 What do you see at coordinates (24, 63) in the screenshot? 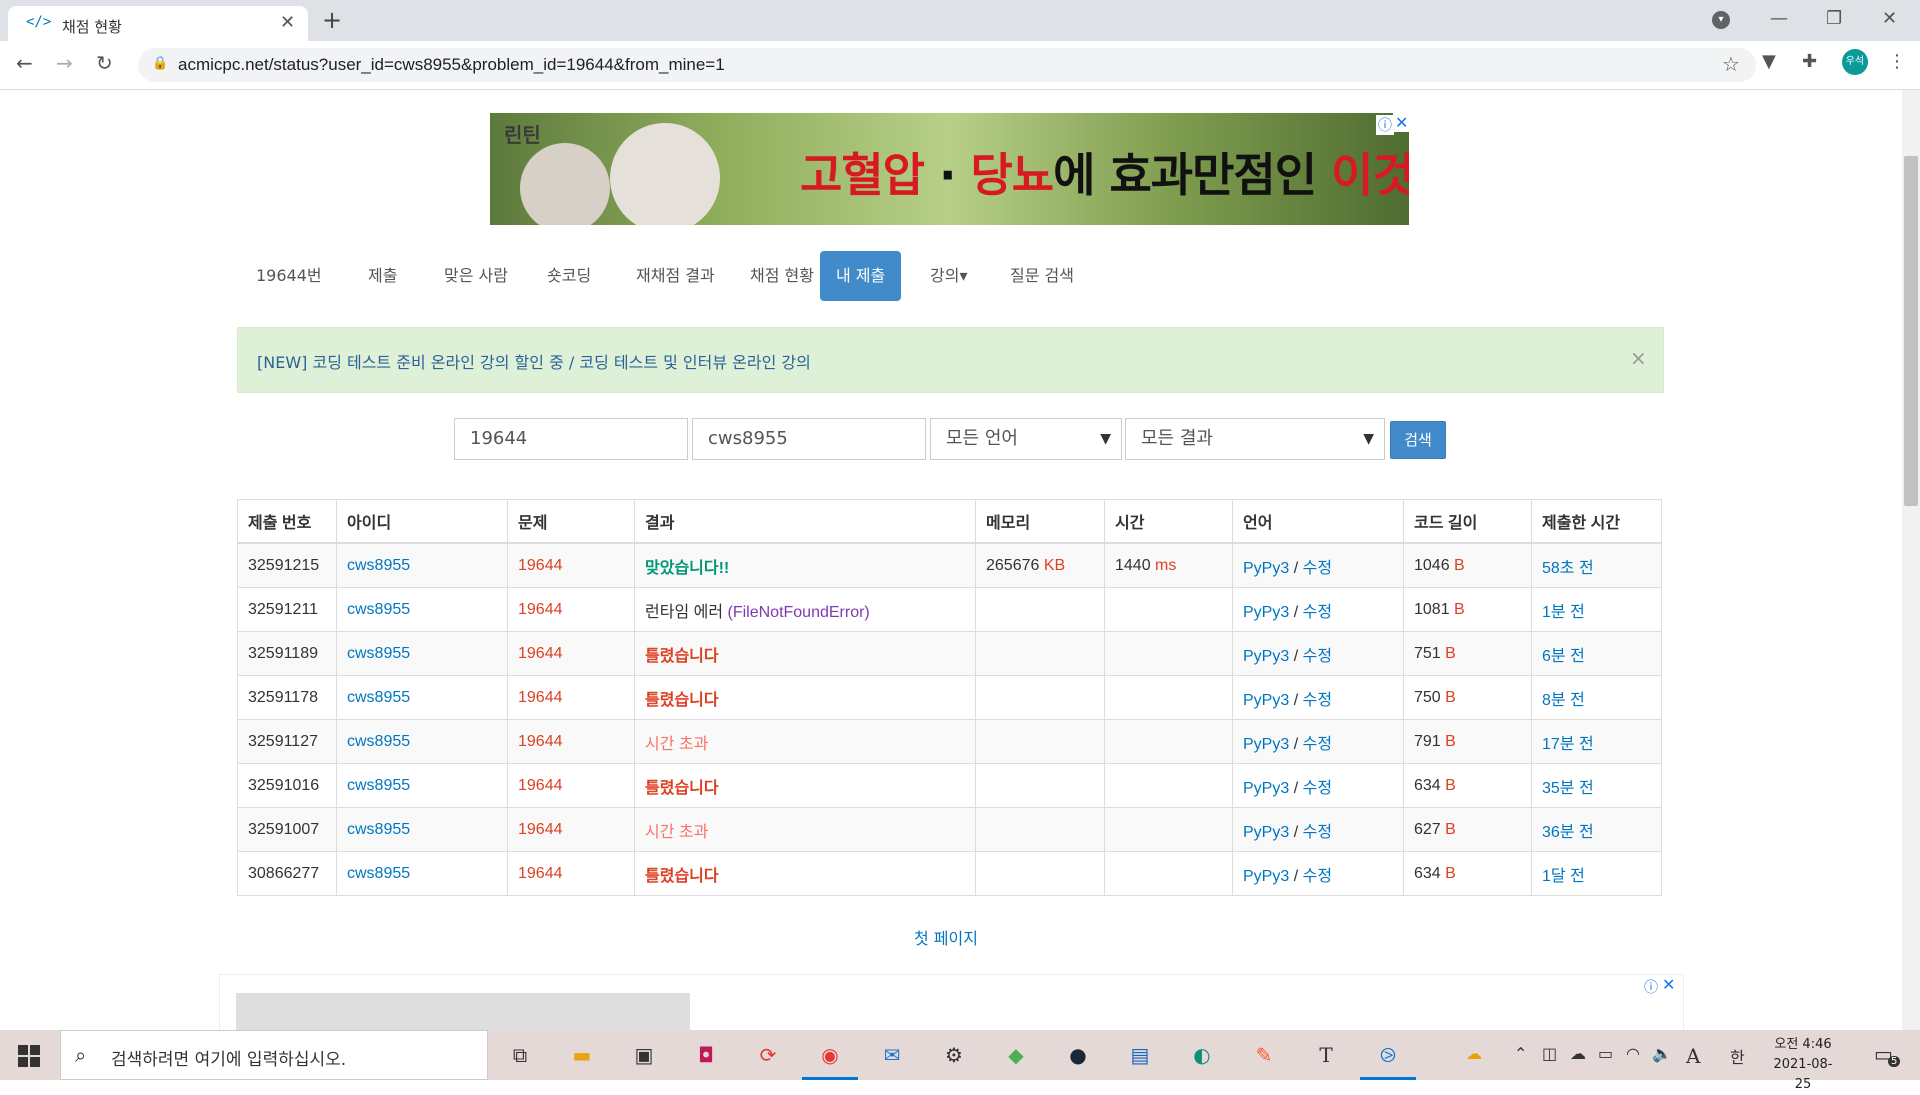
I see `back-icon: ←` at bounding box center [24, 63].